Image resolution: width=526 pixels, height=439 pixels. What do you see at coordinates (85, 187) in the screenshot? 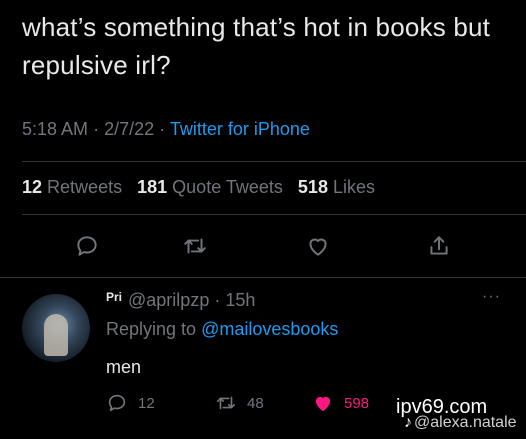
I see `retweets-label: Retweets` at bounding box center [85, 187].